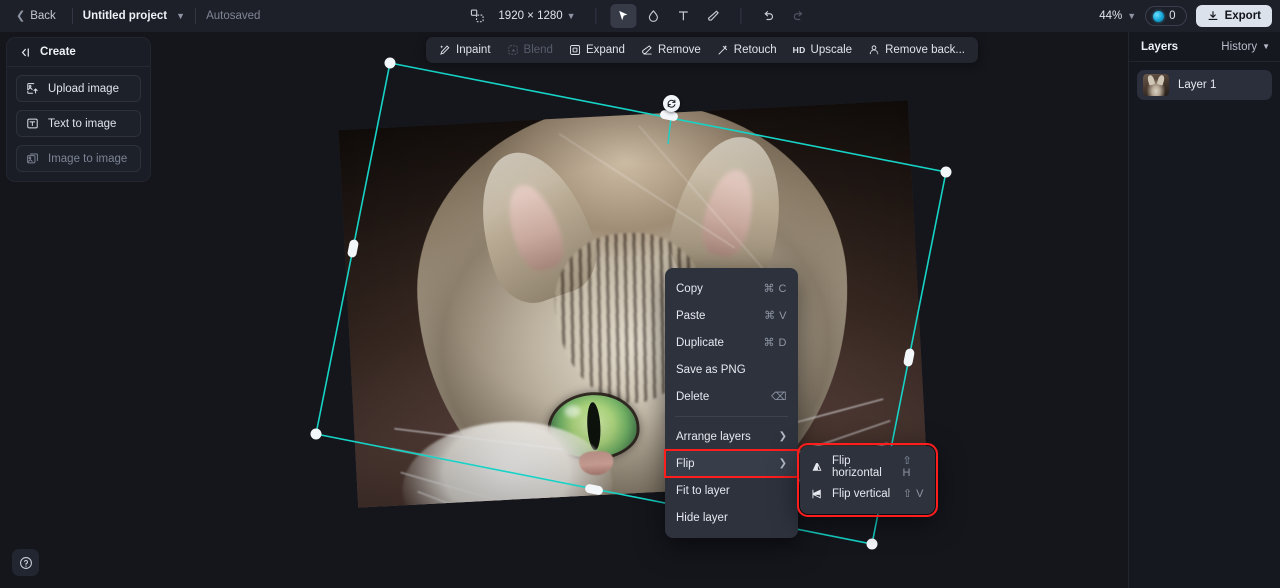  What do you see at coordinates (693, 396) in the screenshot?
I see `delete-label: Delete` at bounding box center [693, 396].